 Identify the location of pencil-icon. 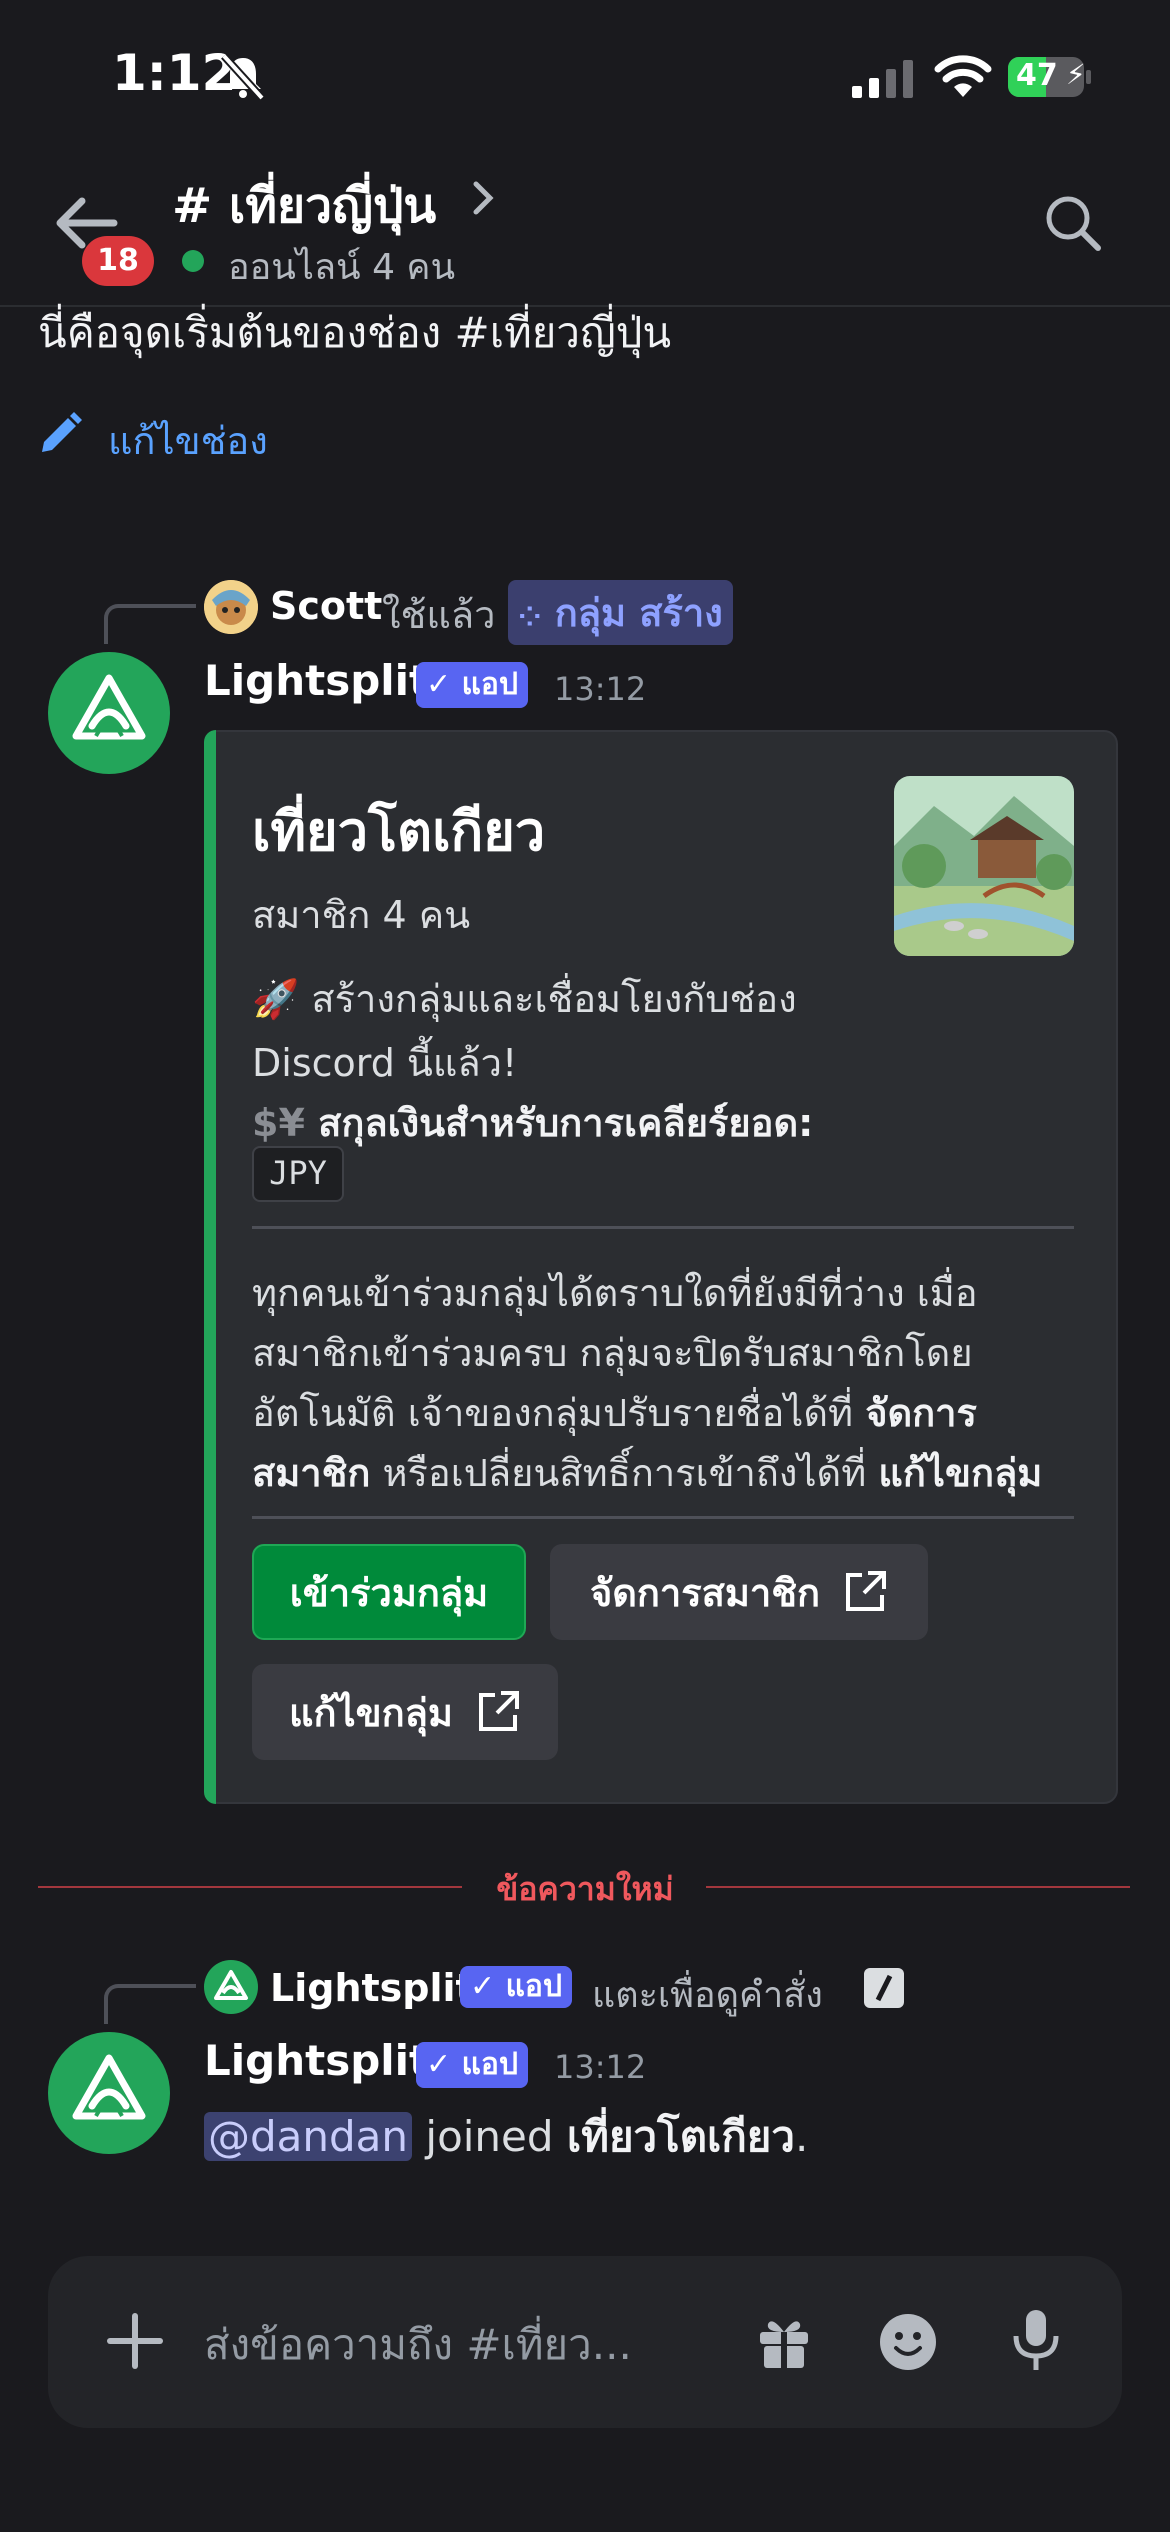
(60, 432).